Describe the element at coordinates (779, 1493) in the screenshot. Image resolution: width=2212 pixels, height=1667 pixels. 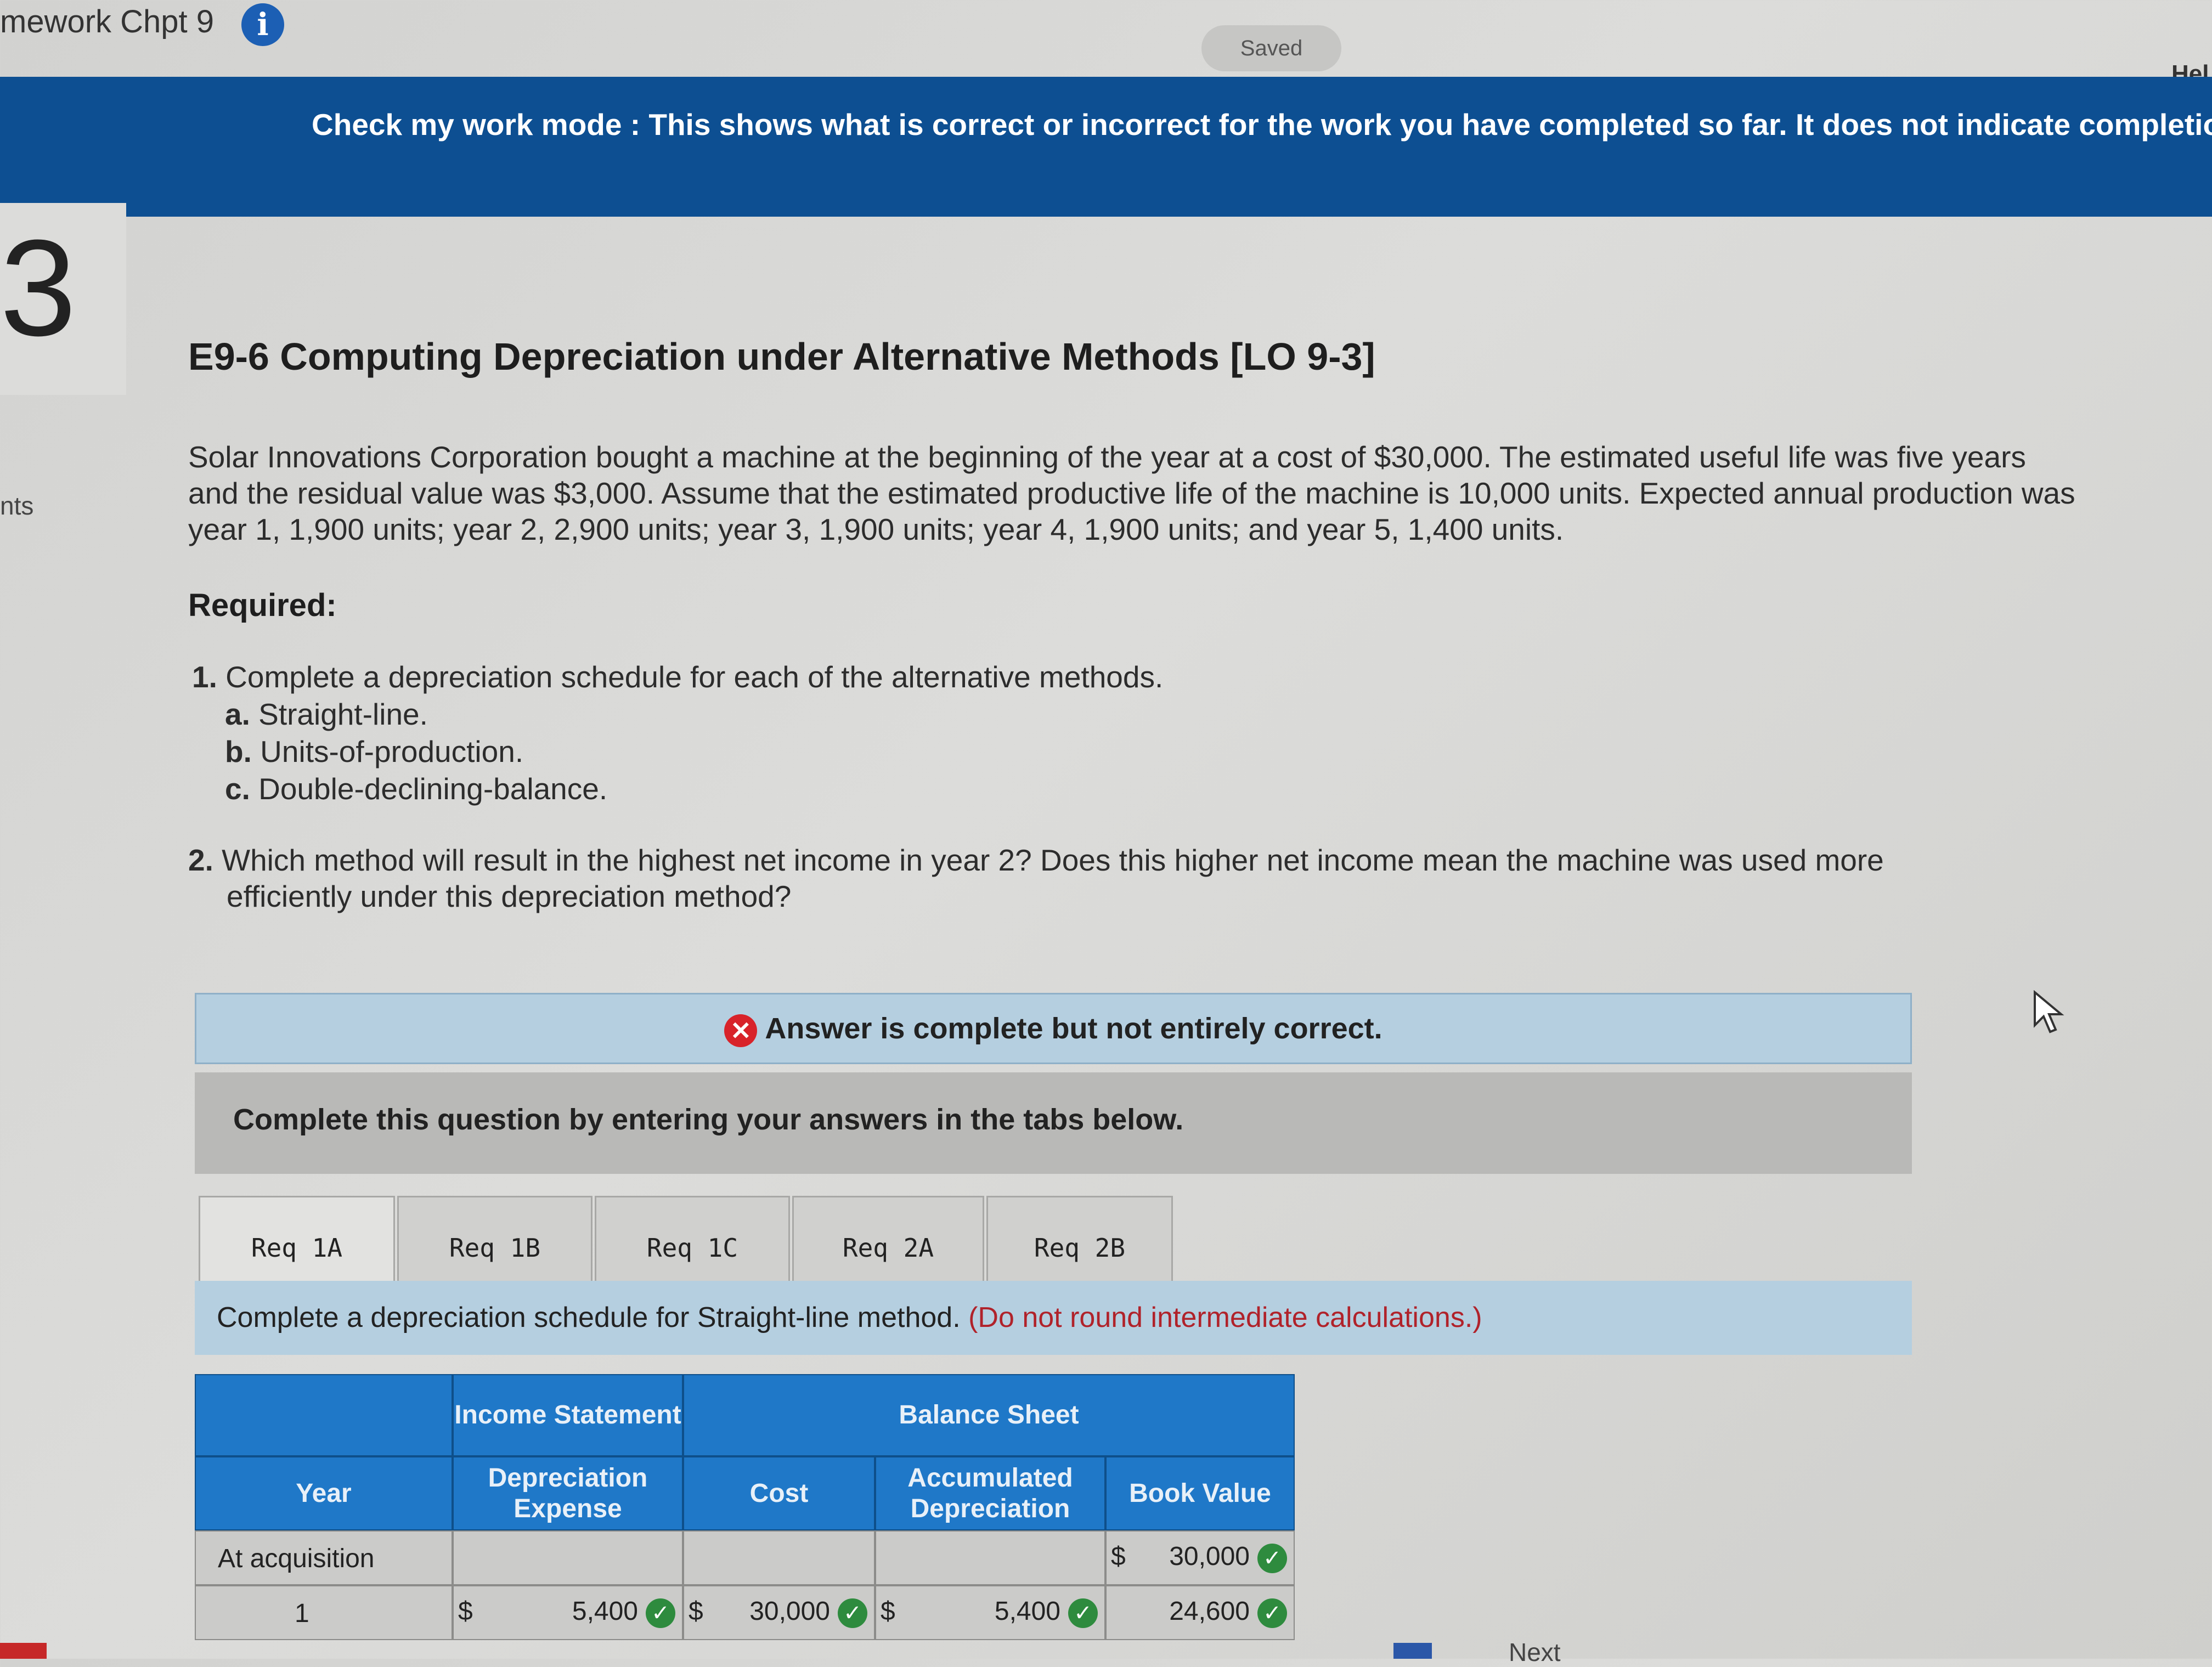
I see `header-cost: Cost` at that location.